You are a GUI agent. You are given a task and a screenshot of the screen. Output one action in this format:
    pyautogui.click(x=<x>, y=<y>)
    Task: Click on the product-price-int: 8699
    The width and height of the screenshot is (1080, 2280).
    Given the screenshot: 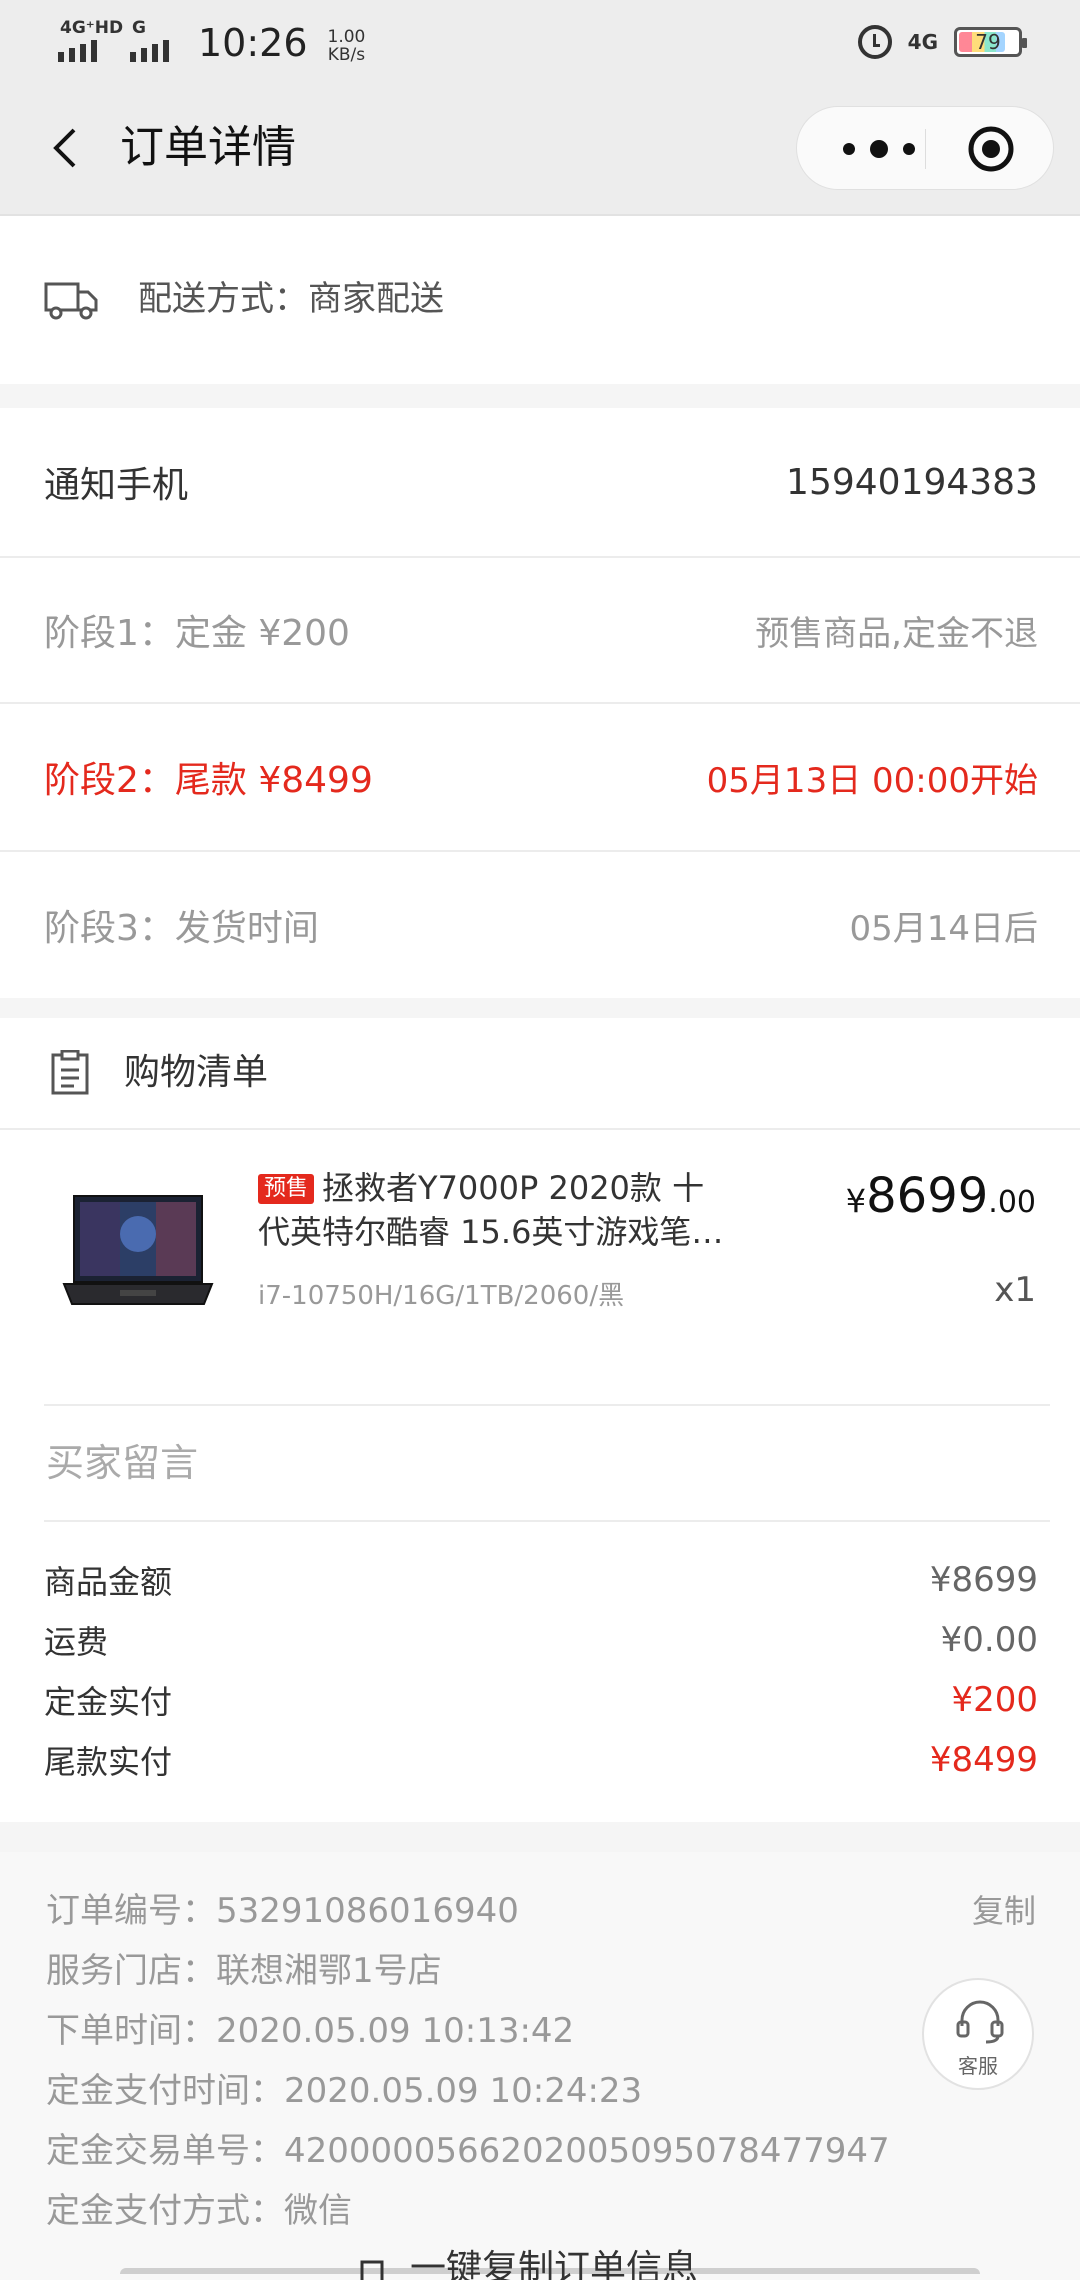 What is the action you would take?
    pyautogui.click(x=927, y=1196)
    